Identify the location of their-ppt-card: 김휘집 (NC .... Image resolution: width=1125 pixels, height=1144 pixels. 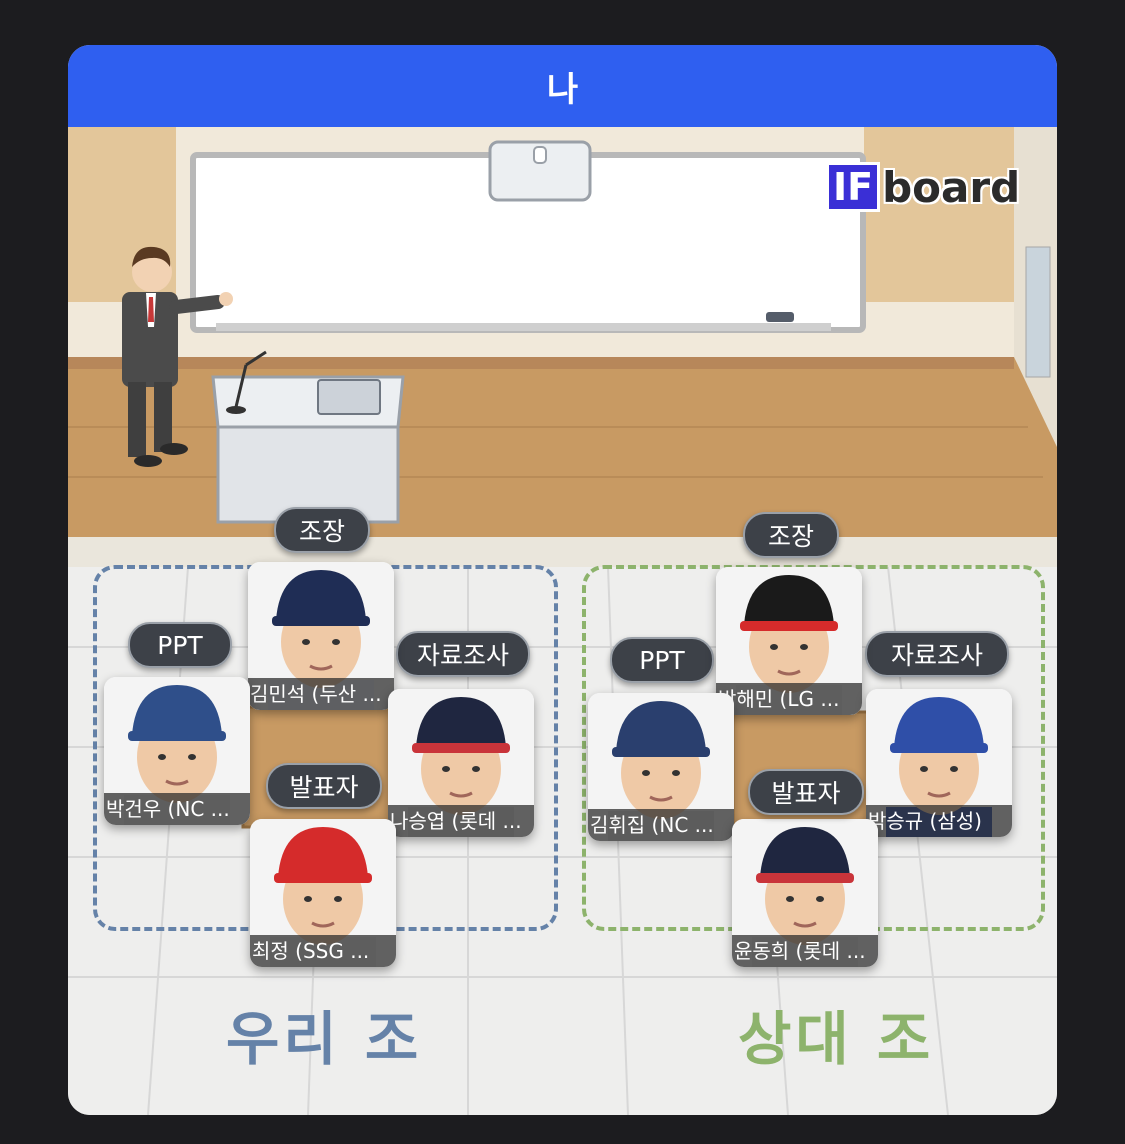
(661, 767).